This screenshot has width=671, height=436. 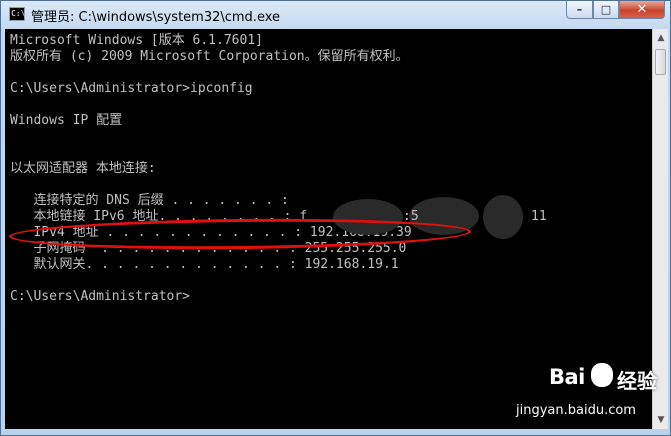 What do you see at coordinates (576, 410) in the screenshot?
I see `watermark-url: jingyan.baidu.com` at bounding box center [576, 410].